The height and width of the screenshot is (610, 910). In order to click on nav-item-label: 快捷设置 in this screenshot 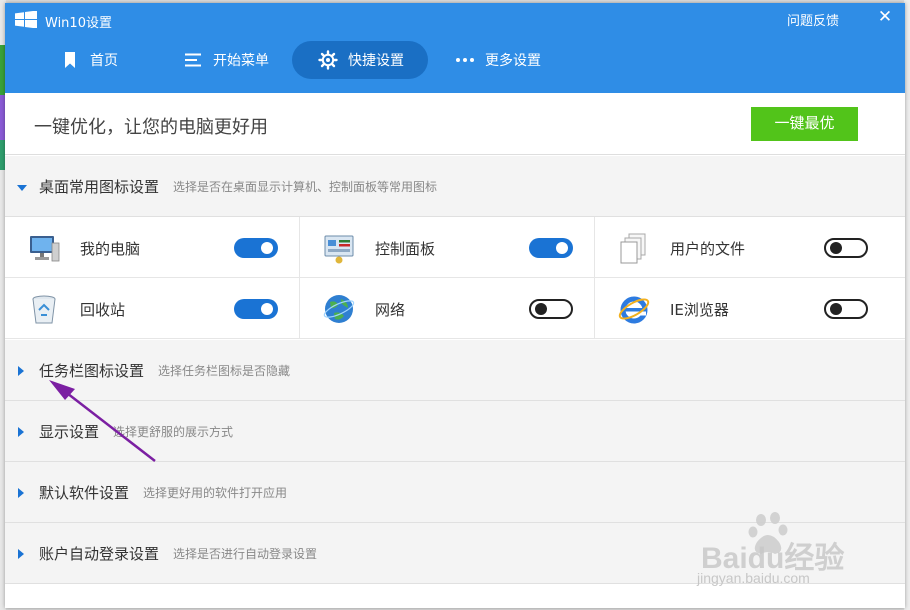, I will do `click(376, 61)`.